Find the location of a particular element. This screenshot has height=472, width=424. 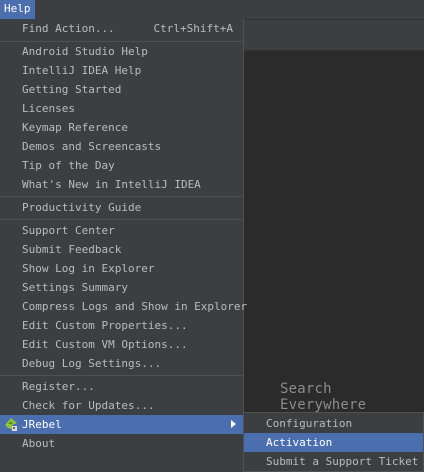

submenu-item-submit-ticket: Submit a Support Ticket is located at coordinates (333, 461).